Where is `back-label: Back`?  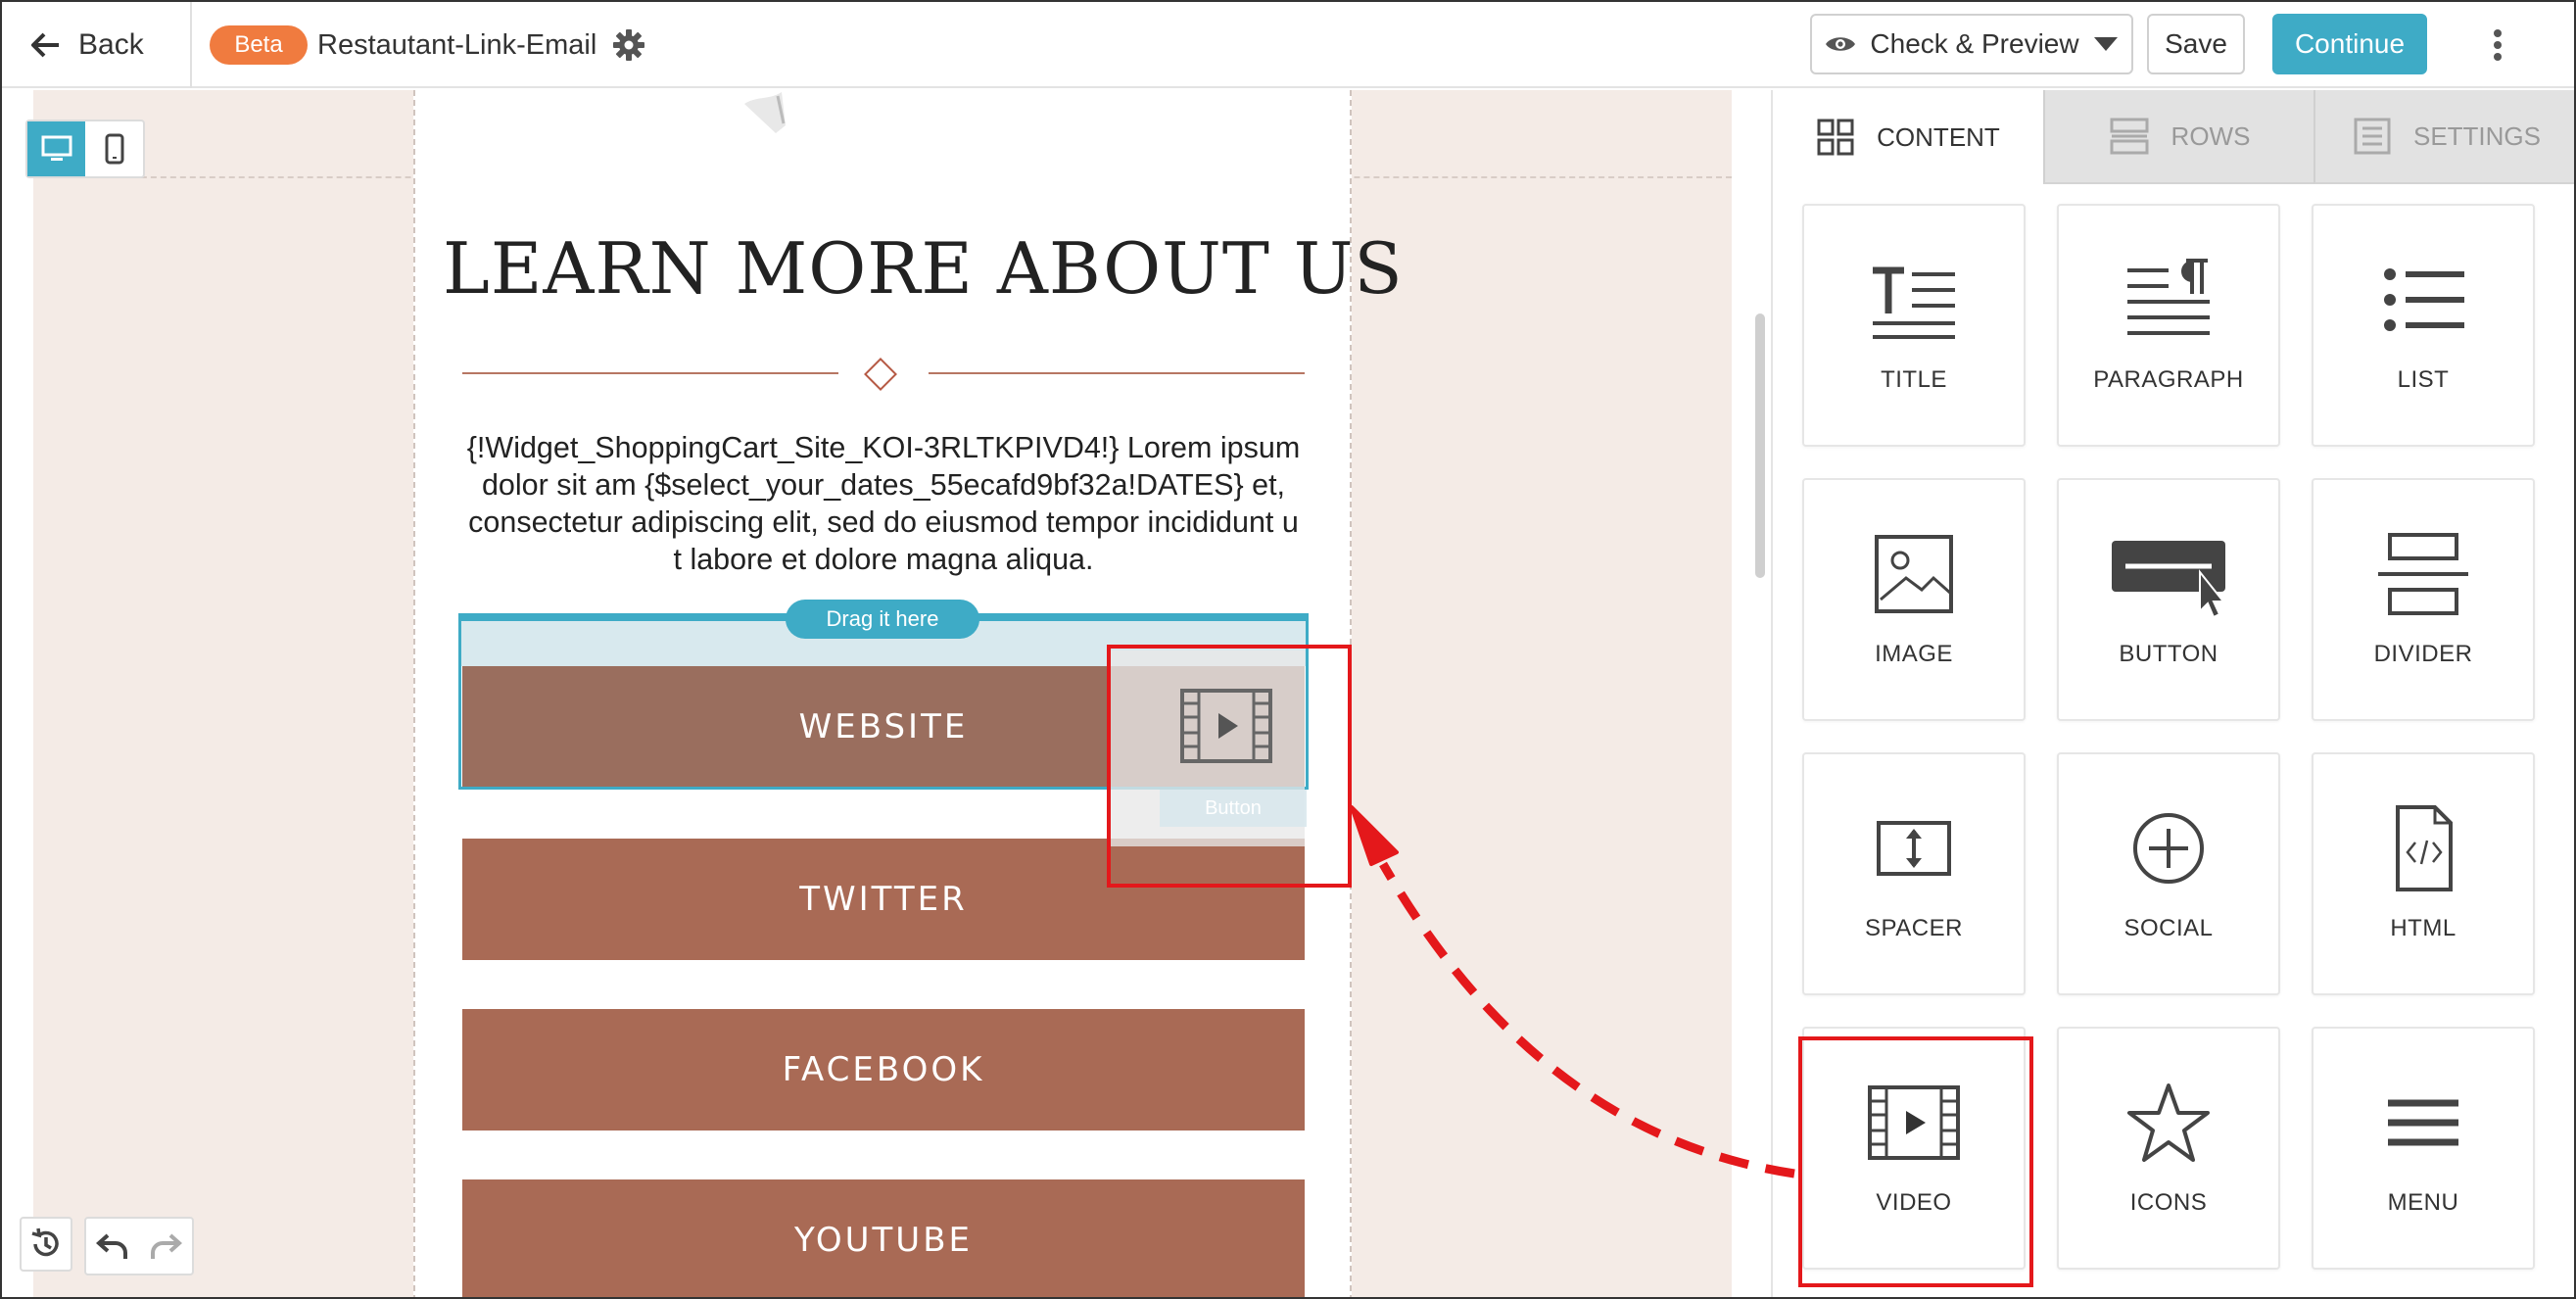
back-label: Back is located at coordinates (111, 44).